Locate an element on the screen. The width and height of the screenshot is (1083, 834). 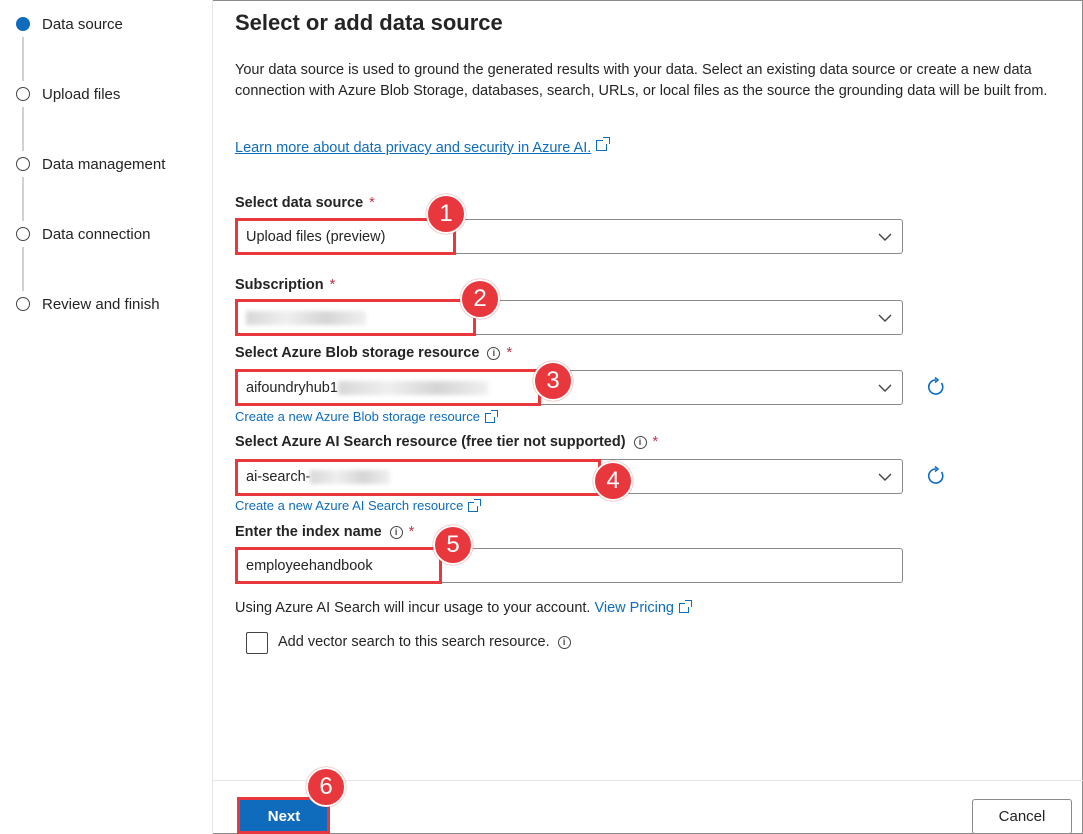
data-source-label: Select data source * is located at coordinates (305, 203).